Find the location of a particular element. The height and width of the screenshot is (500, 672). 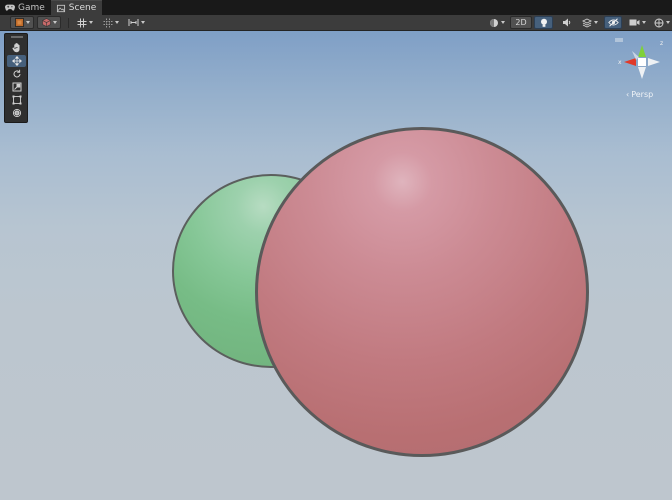

lightbulb-icon is located at coordinates (543, 22).